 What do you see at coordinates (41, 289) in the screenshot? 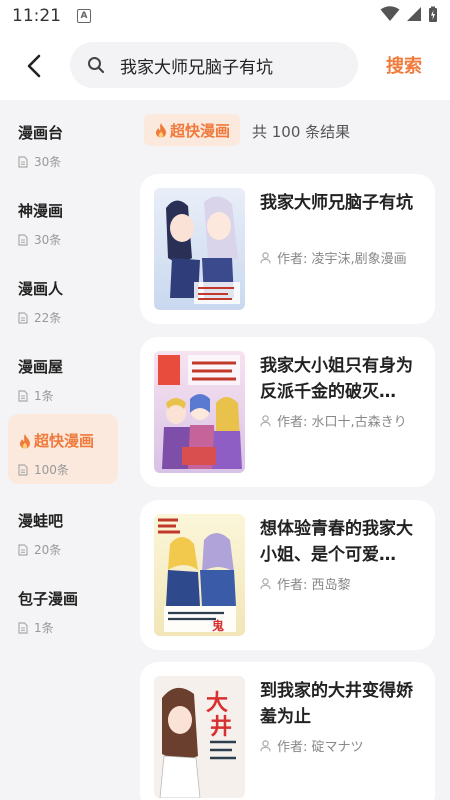
I see `sidebar-item-label: 漫画人` at bounding box center [41, 289].